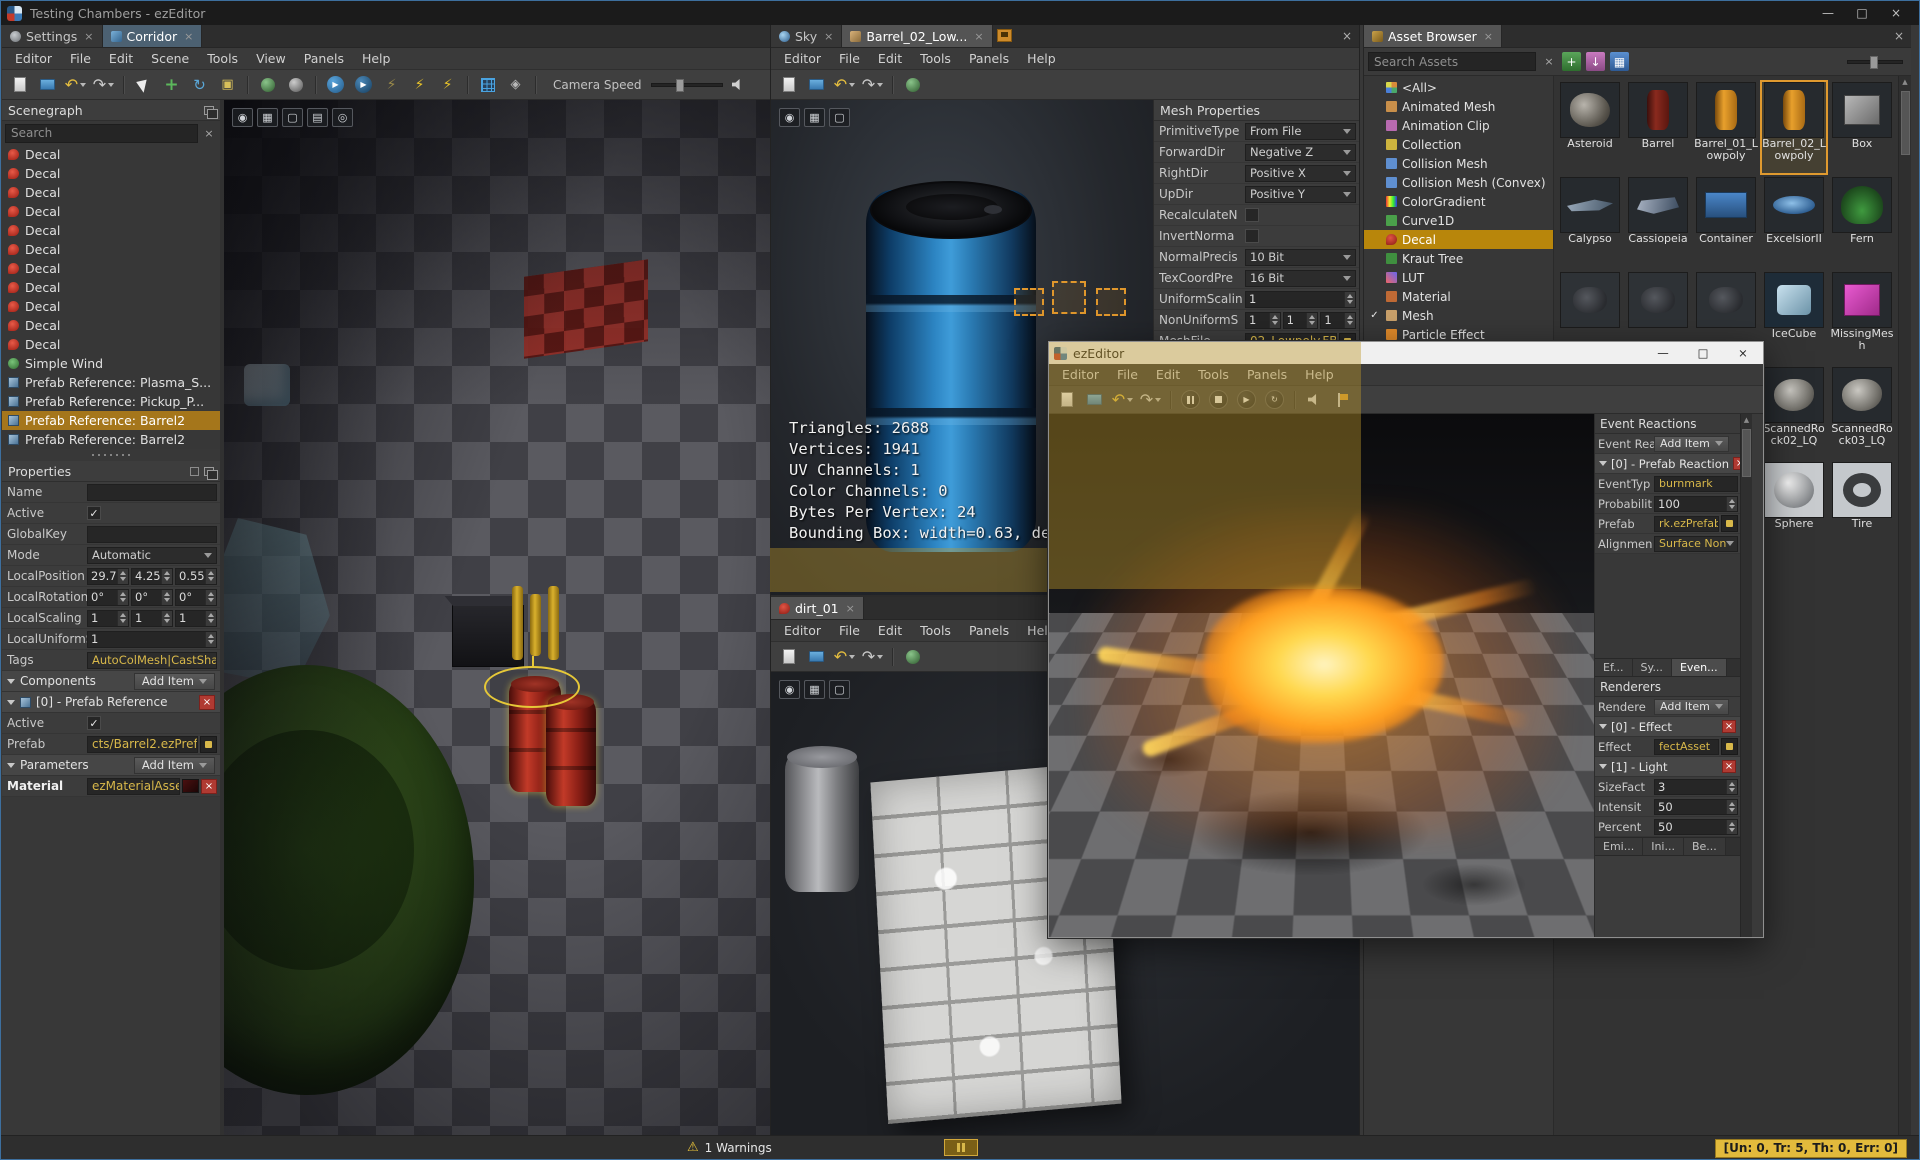 The height and width of the screenshot is (1160, 1920). I want to click on browse-prefab-button, so click(1729, 523).